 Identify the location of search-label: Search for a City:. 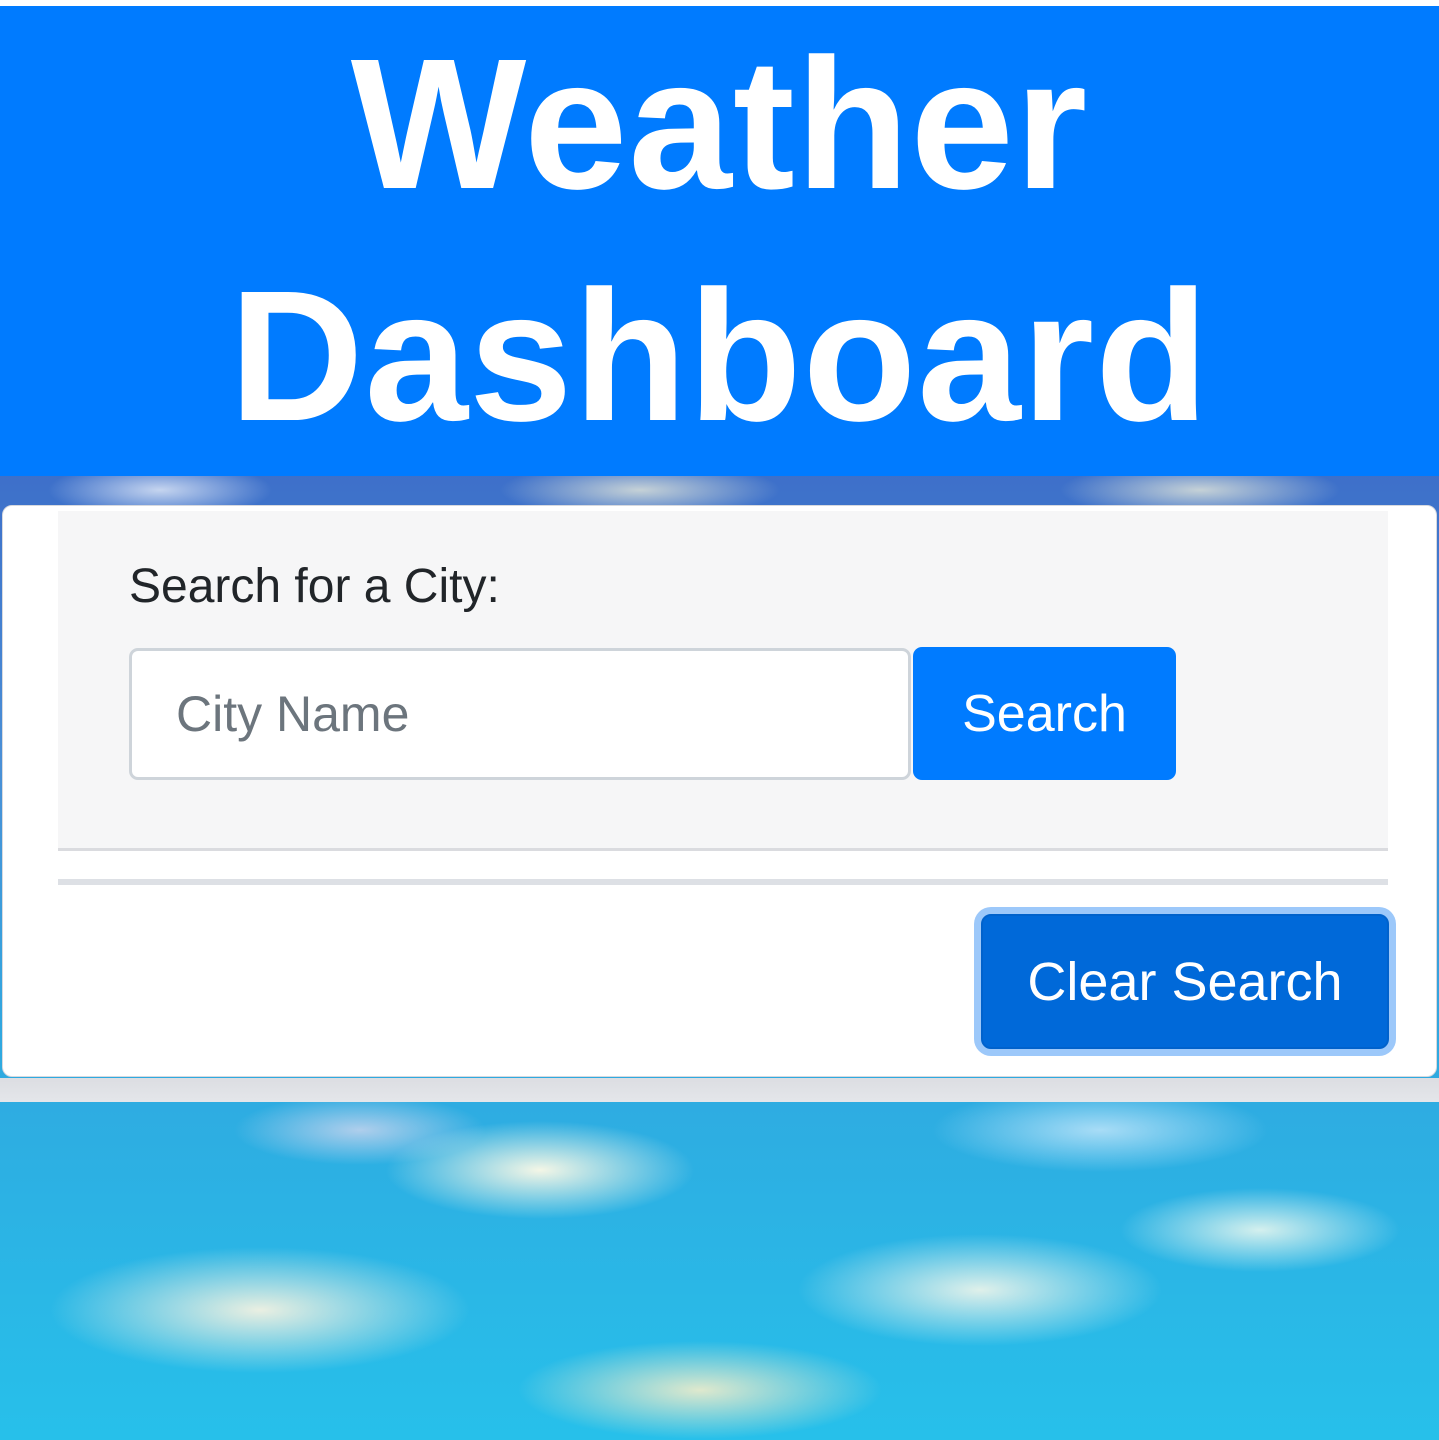
(314, 586).